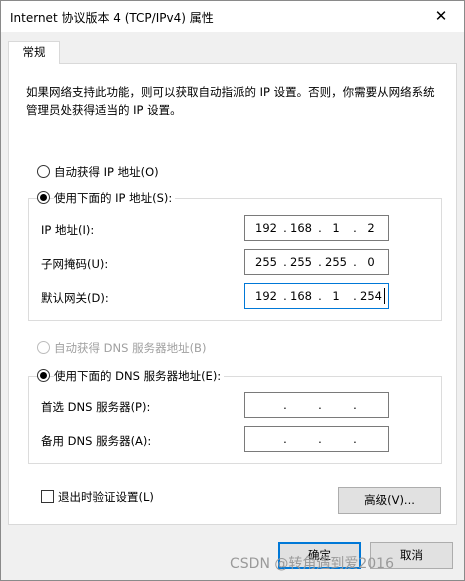 Image resolution: width=465 pixels, height=581 pixels. What do you see at coordinates (384, 296) in the screenshot?
I see `text-caret` at bounding box center [384, 296].